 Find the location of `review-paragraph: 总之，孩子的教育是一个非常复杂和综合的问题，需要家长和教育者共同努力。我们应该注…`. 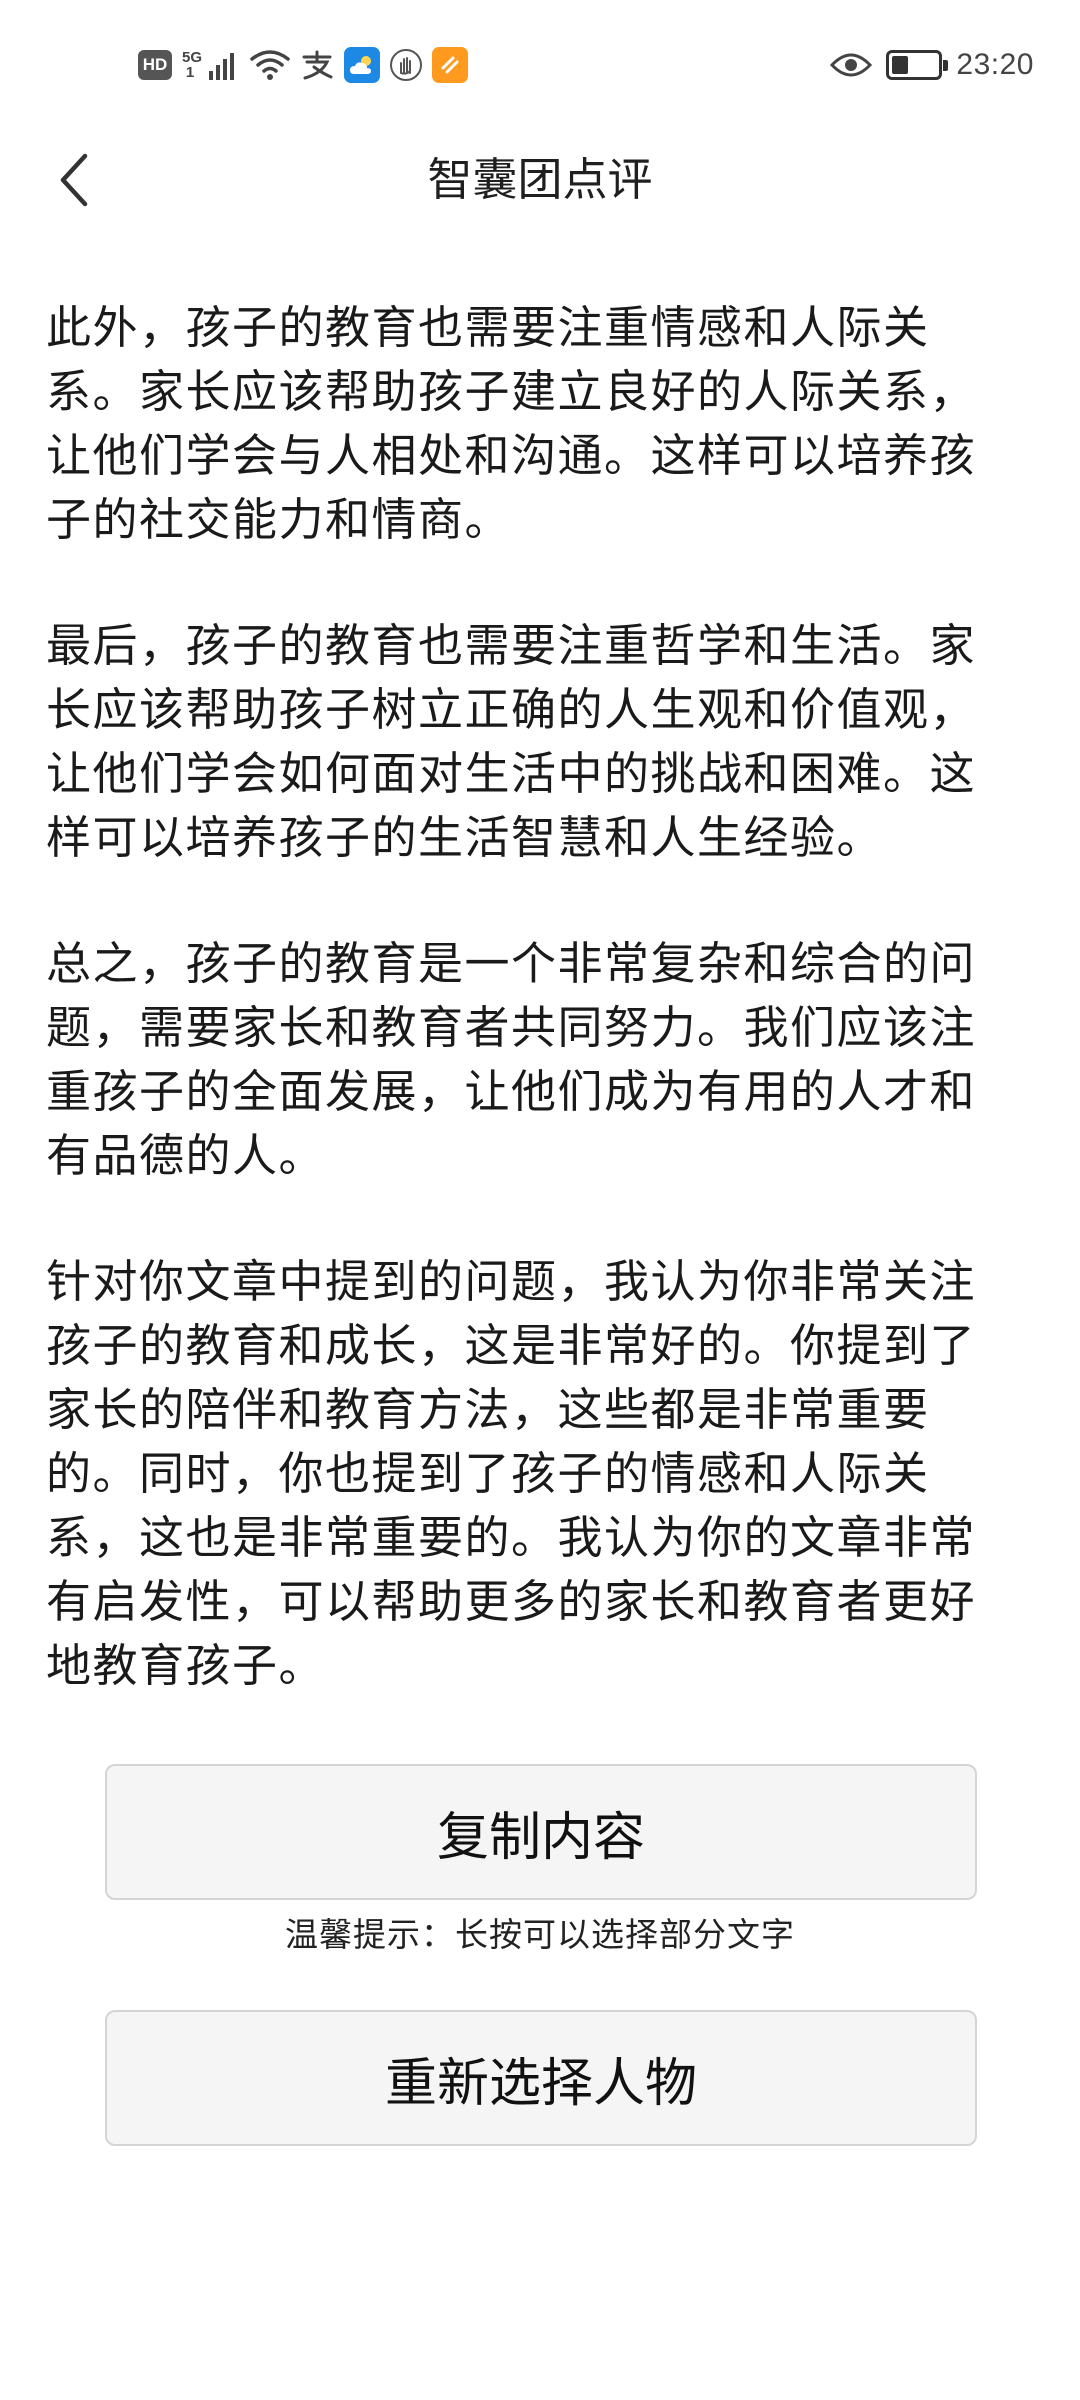

review-paragraph: 总之，孩子的教育是一个非常复杂和综合的问题，需要家长和教育者共同努力。我们应该注… is located at coordinates (511, 1059).